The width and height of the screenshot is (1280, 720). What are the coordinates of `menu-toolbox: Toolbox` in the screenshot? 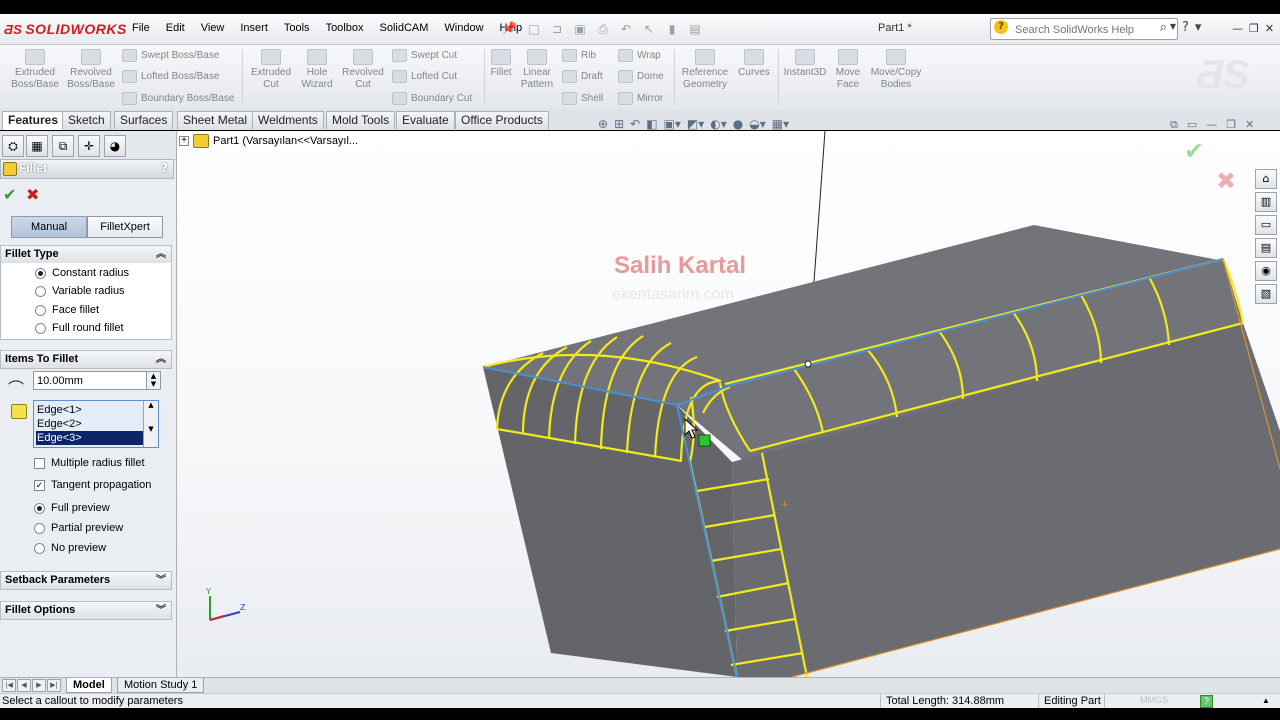 It's located at (345, 28).